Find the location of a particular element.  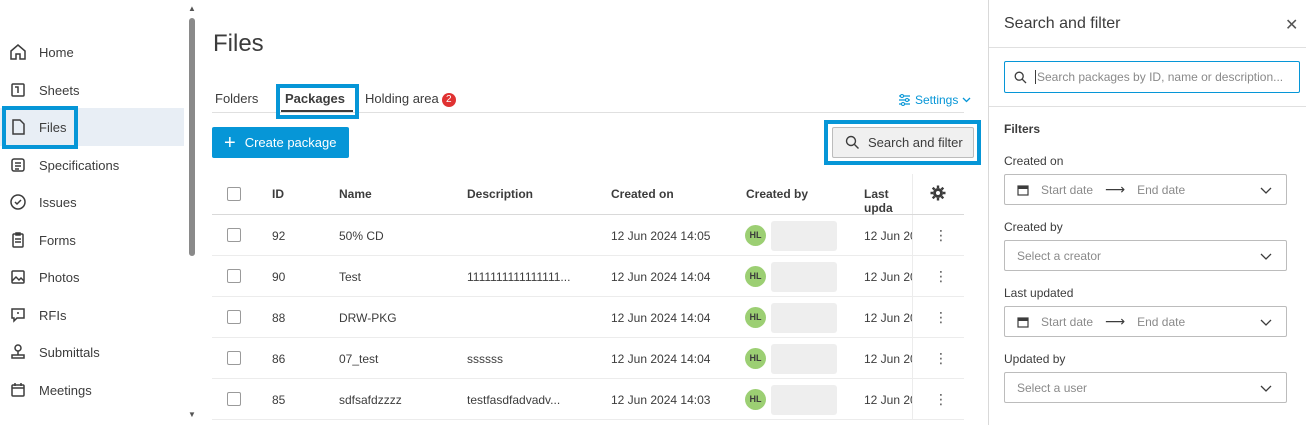

column-header-created-on: Created on is located at coordinates (642, 194).